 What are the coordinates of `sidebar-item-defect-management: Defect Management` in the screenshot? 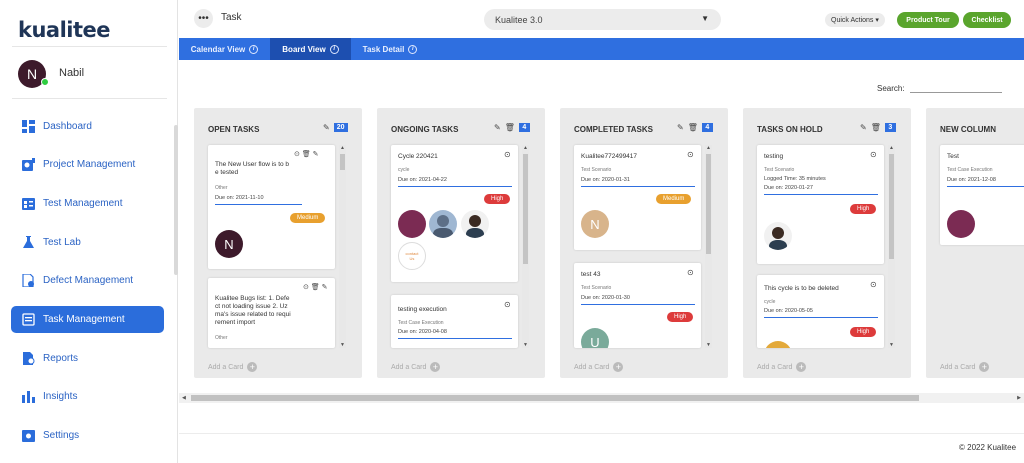 It's located at (87, 280).